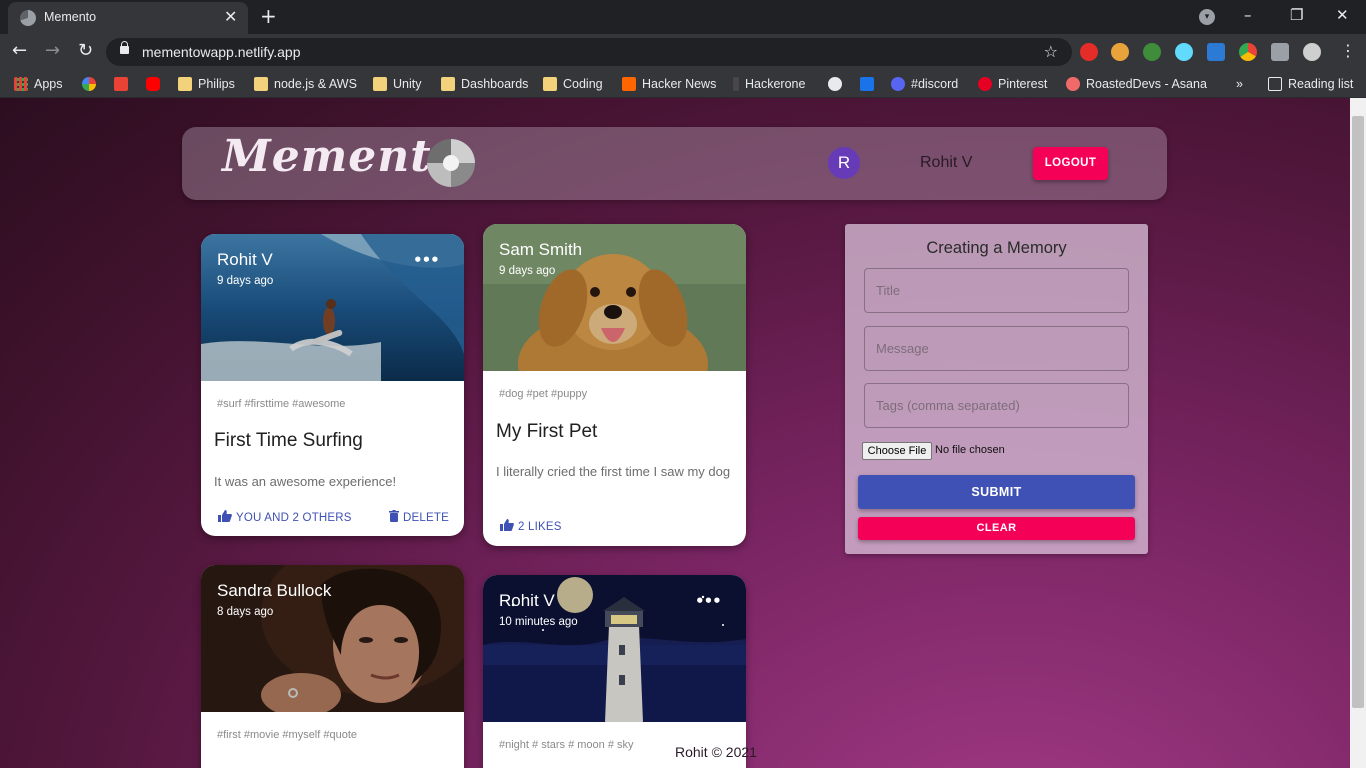  Describe the element at coordinates (85, 51) in the screenshot. I see `reload-icon: ↻` at that location.